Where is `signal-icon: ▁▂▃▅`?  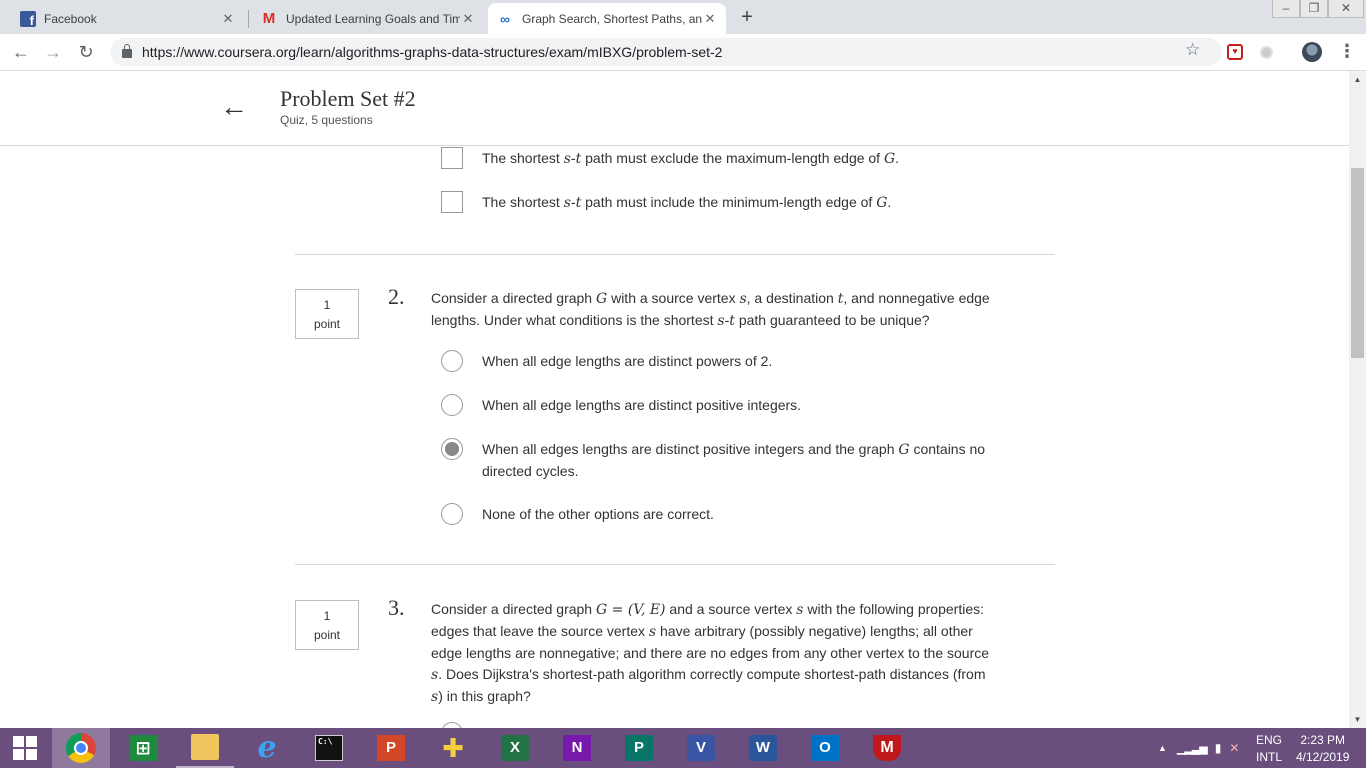 signal-icon: ▁▂▃▅ is located at coordinates (1192, 748).